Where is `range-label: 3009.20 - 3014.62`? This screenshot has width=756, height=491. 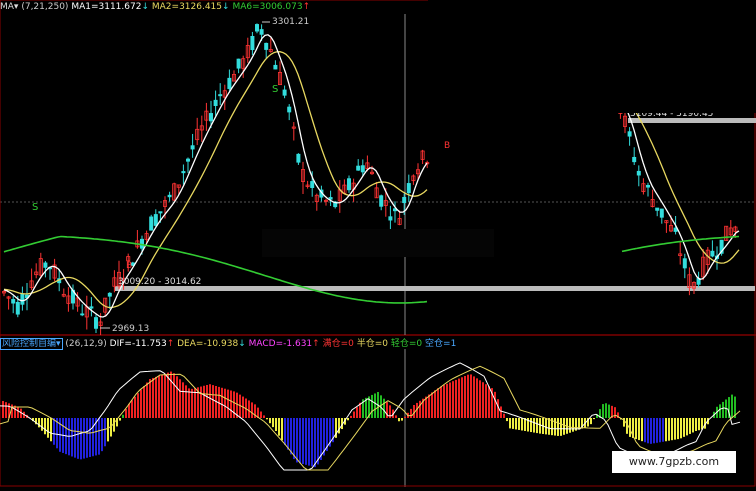
range-label: 3009.20 - 3014.62 is located at coordinates (159, 282).